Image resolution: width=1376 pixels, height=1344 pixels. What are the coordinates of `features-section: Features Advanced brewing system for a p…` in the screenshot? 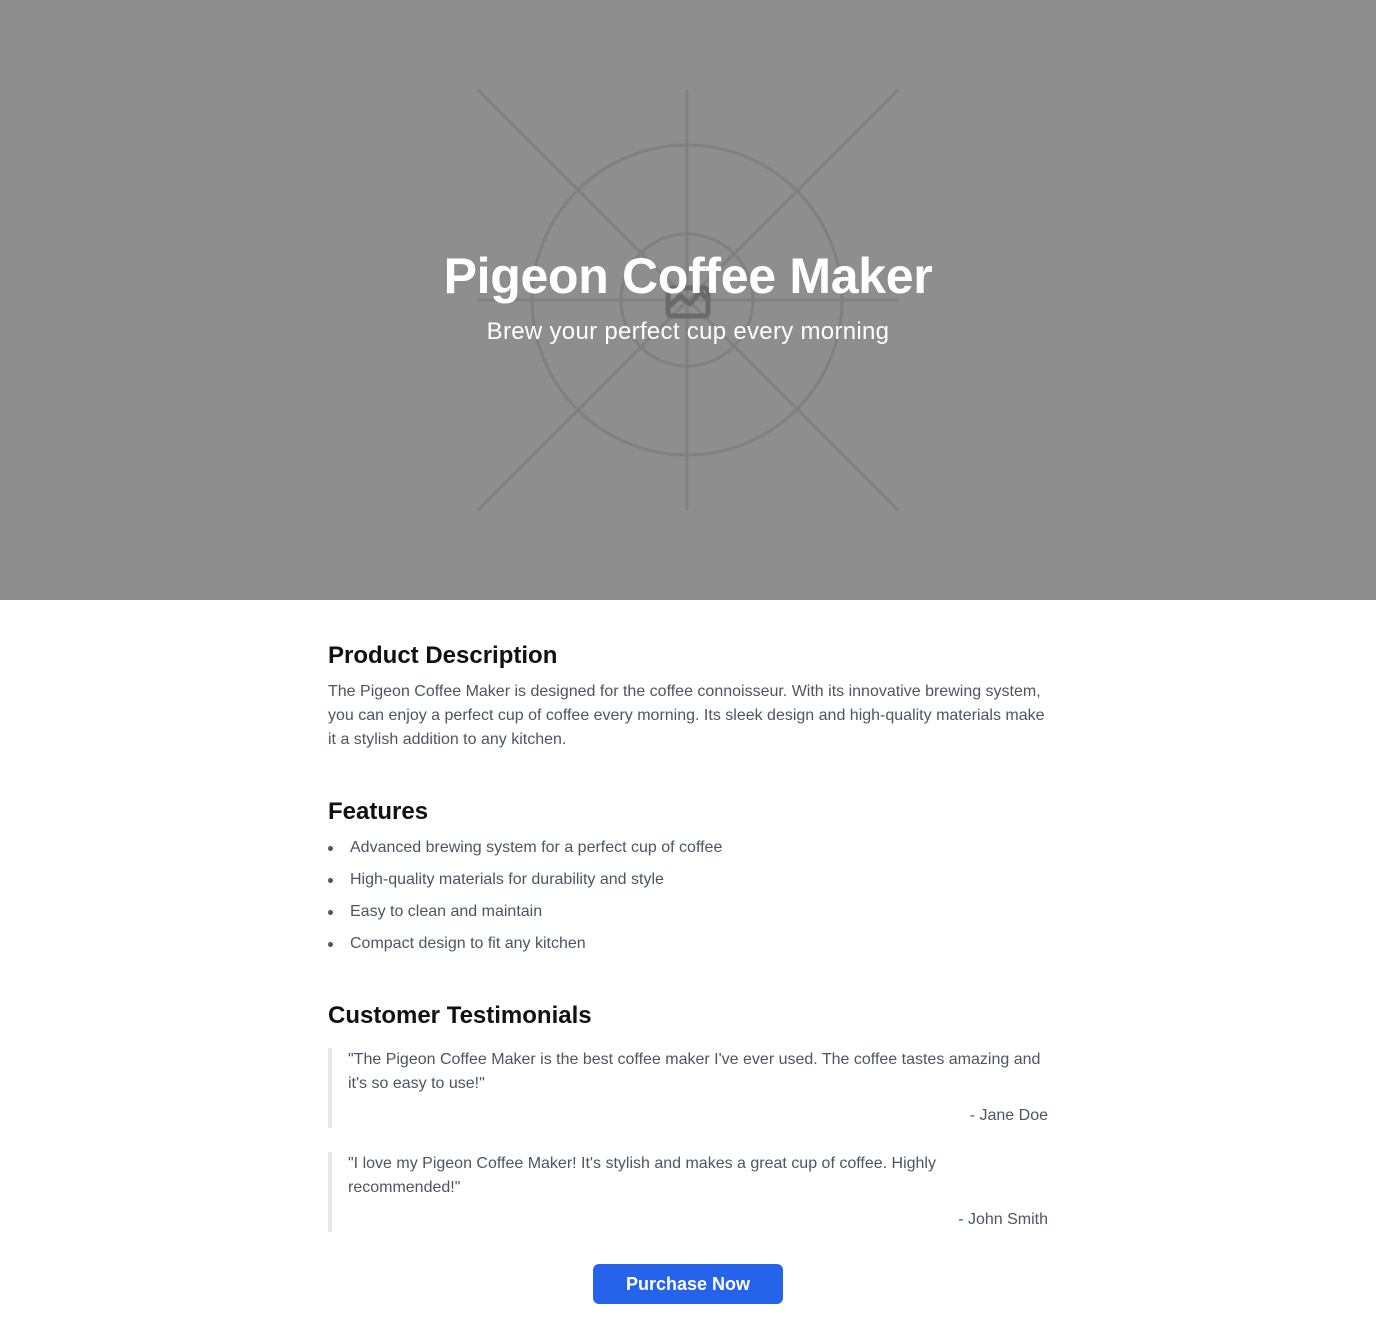 It's located at (688, 876).